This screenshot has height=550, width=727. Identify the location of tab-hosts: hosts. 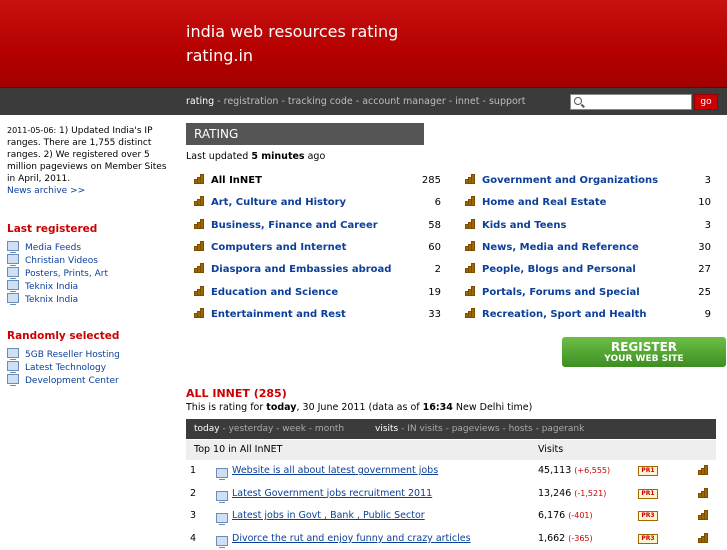
(521, 429).